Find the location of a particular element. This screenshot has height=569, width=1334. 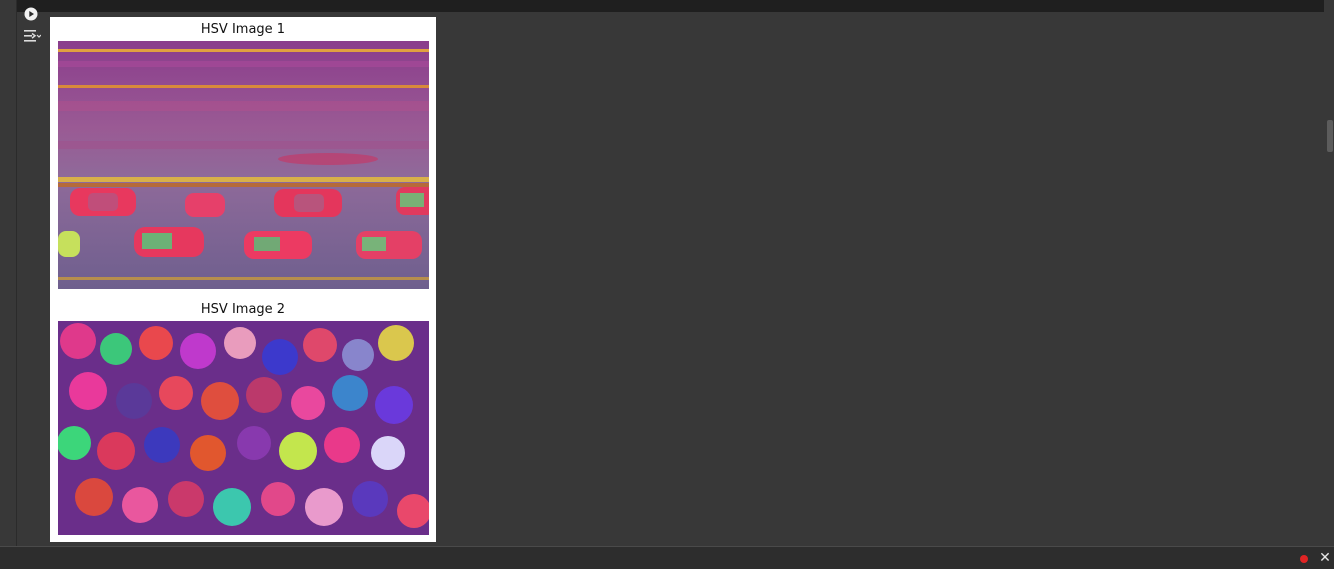

vertical-scrollbar-thumb is located at coordinates (1330, 136).